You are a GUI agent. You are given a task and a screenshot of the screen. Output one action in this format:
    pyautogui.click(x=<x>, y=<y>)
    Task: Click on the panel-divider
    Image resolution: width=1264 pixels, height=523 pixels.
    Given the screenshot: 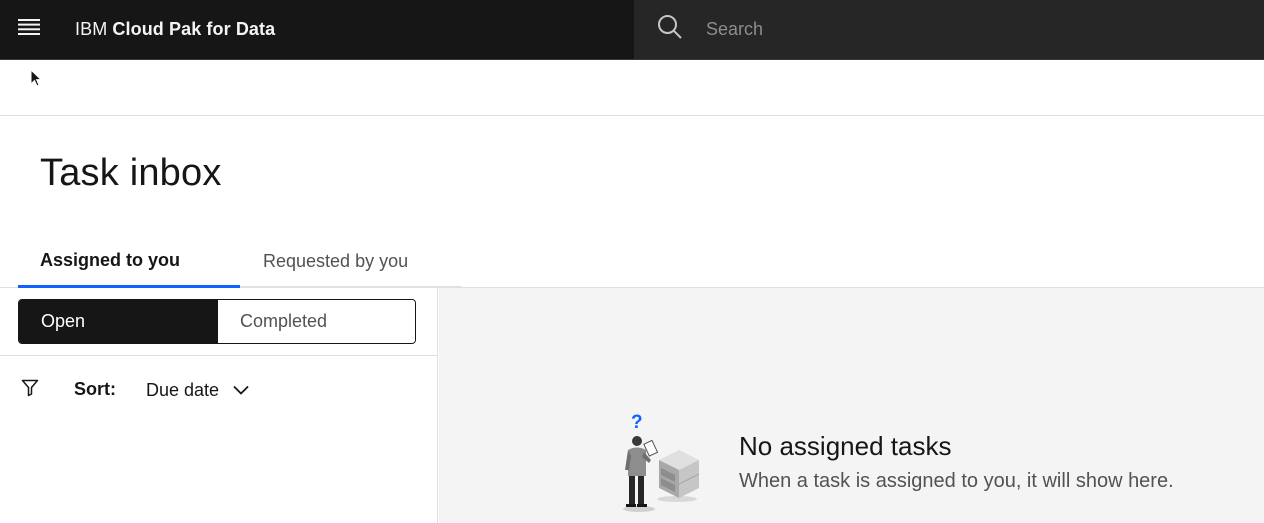 What is the action you would take?
    pyautogui.click(x=218, y=355)
    